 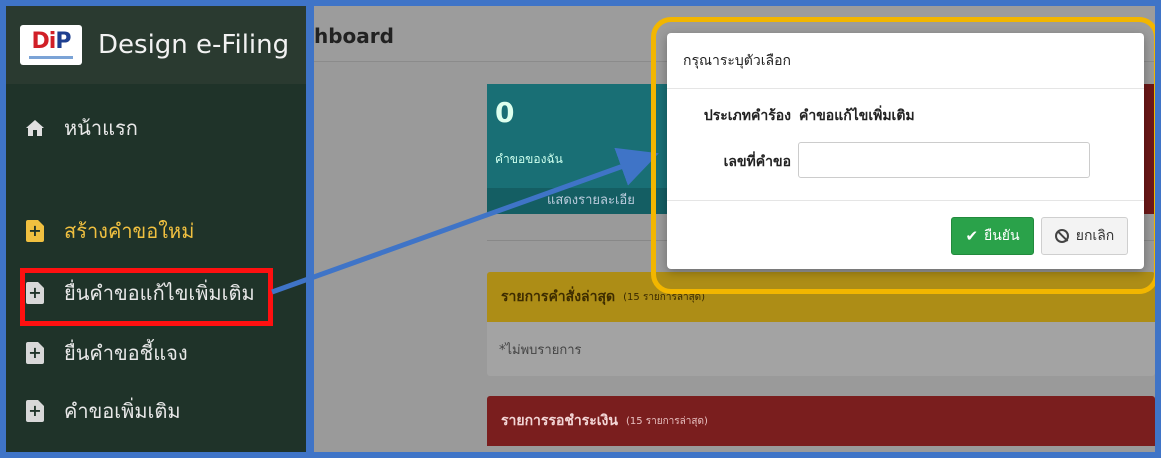 What do you see at coordinates (44, 41) in the screenshot?
I see `logo-text: Di` at bounding box center [44, 41].